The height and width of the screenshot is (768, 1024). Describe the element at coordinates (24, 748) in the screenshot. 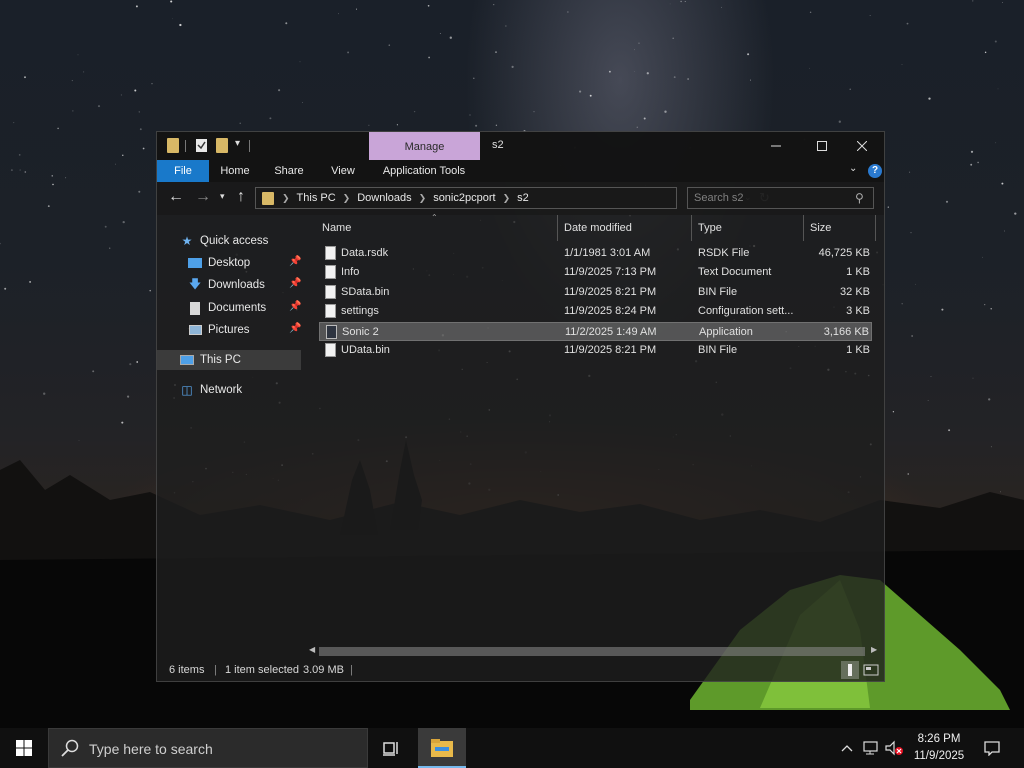

I see `start-button` at that location.